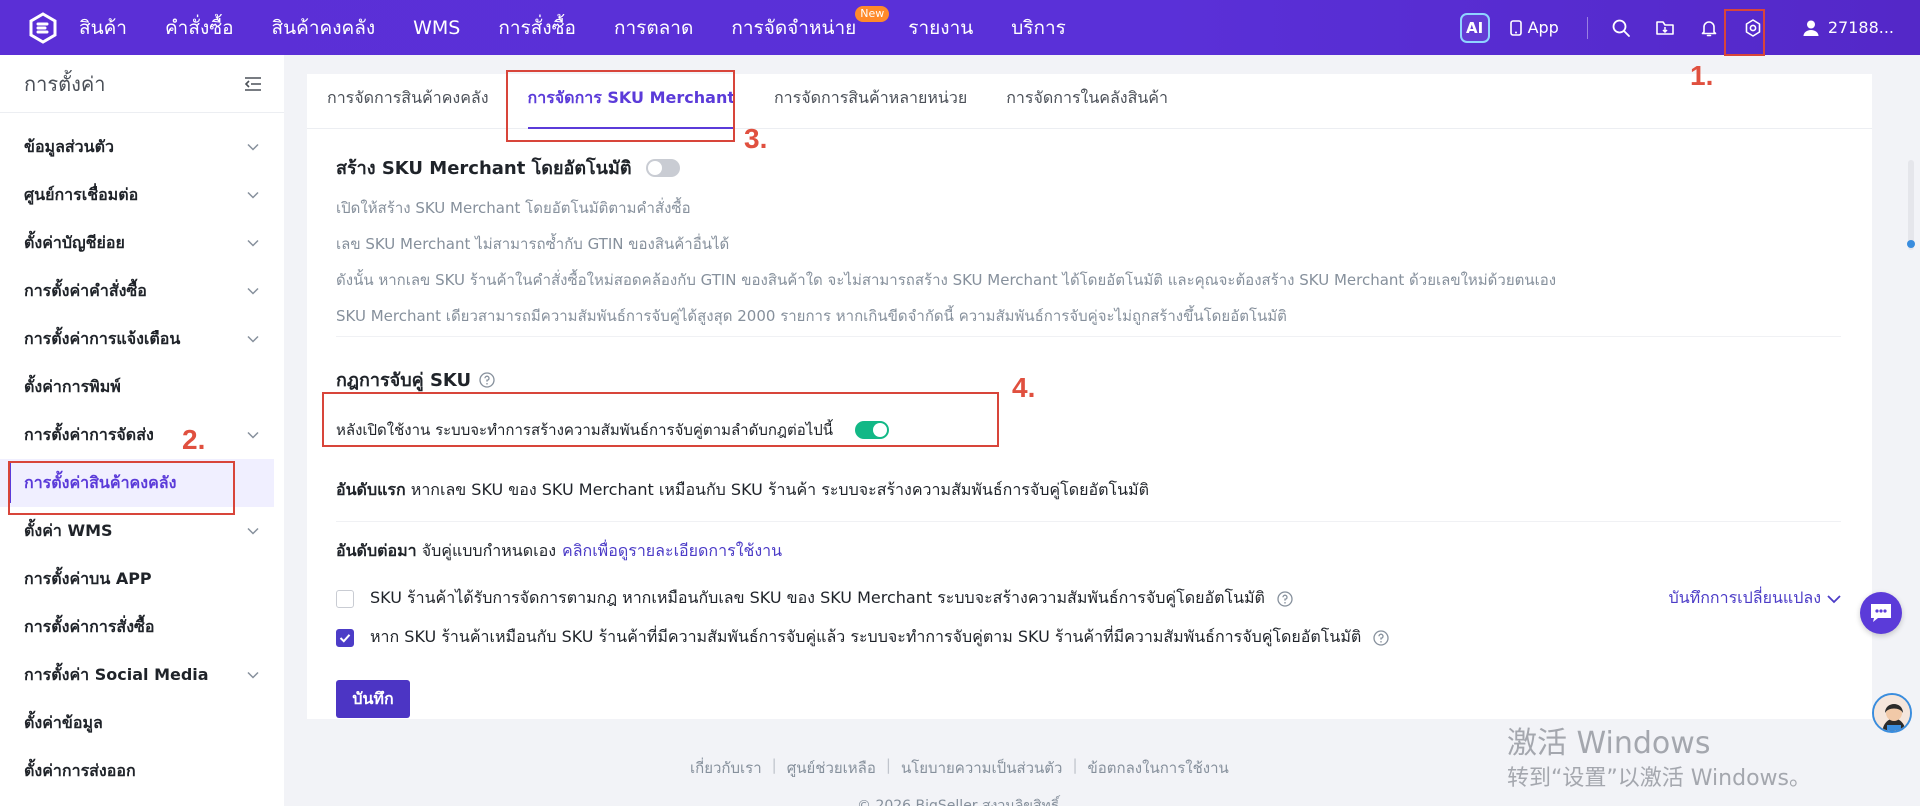 This screenshot has height=806, width=1920. I want to click on search-button, so click(1621, 28).